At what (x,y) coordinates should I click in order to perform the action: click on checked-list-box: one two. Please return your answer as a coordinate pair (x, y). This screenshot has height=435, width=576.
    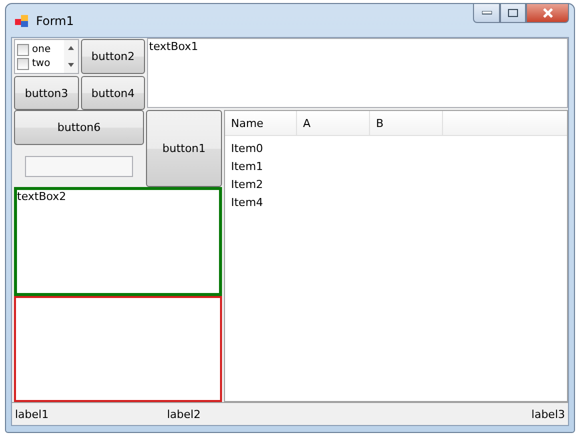
    Looking at the image, I should click on (46, 56).